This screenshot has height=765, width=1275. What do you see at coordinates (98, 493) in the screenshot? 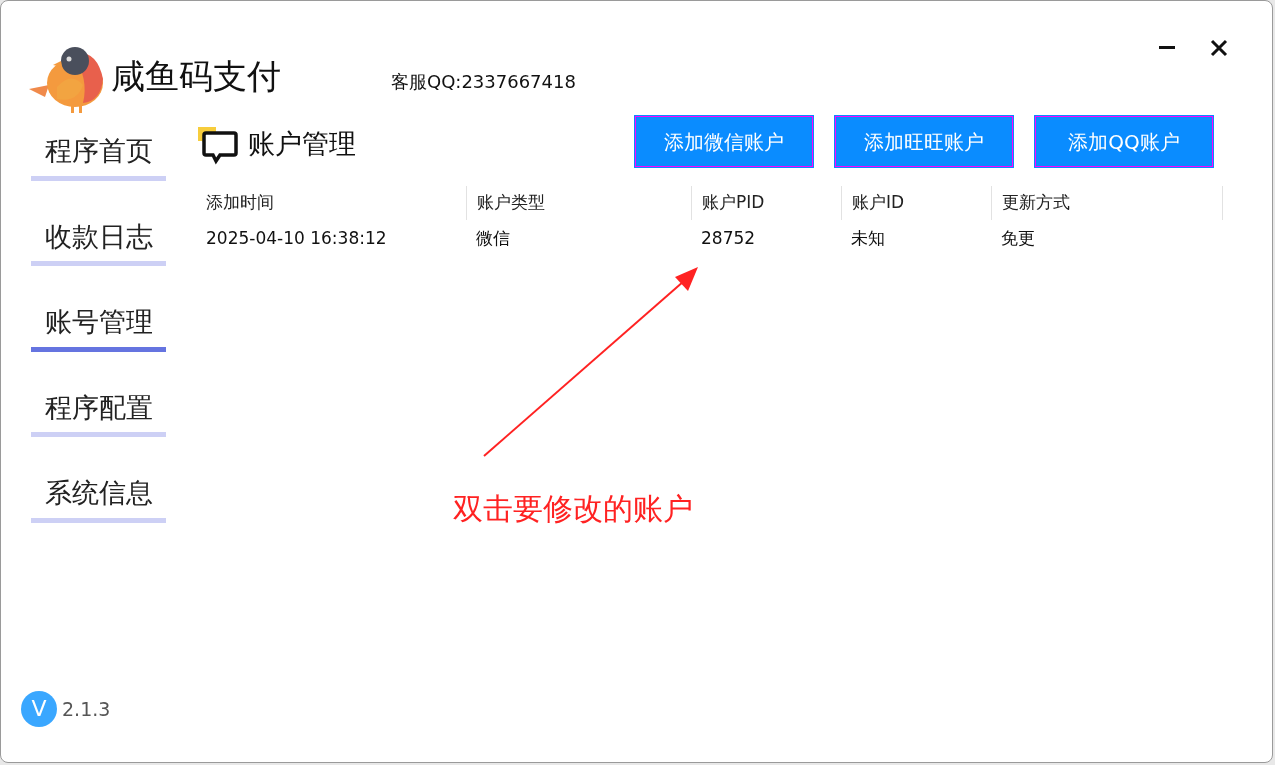
I see `sidebar-nav-item: 系统信息` at bounding box center [98, 493].